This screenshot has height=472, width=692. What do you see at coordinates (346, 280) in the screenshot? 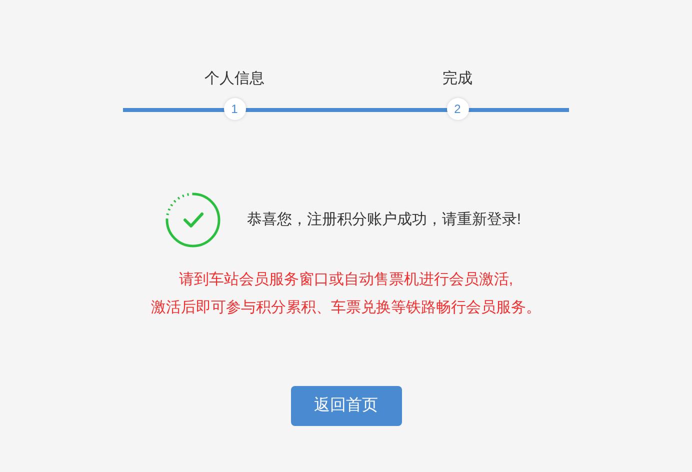
I see `notice-text: 请到车站会员服务窗口或自动售票机进行会员激活,` at bounding box center [346, 280].